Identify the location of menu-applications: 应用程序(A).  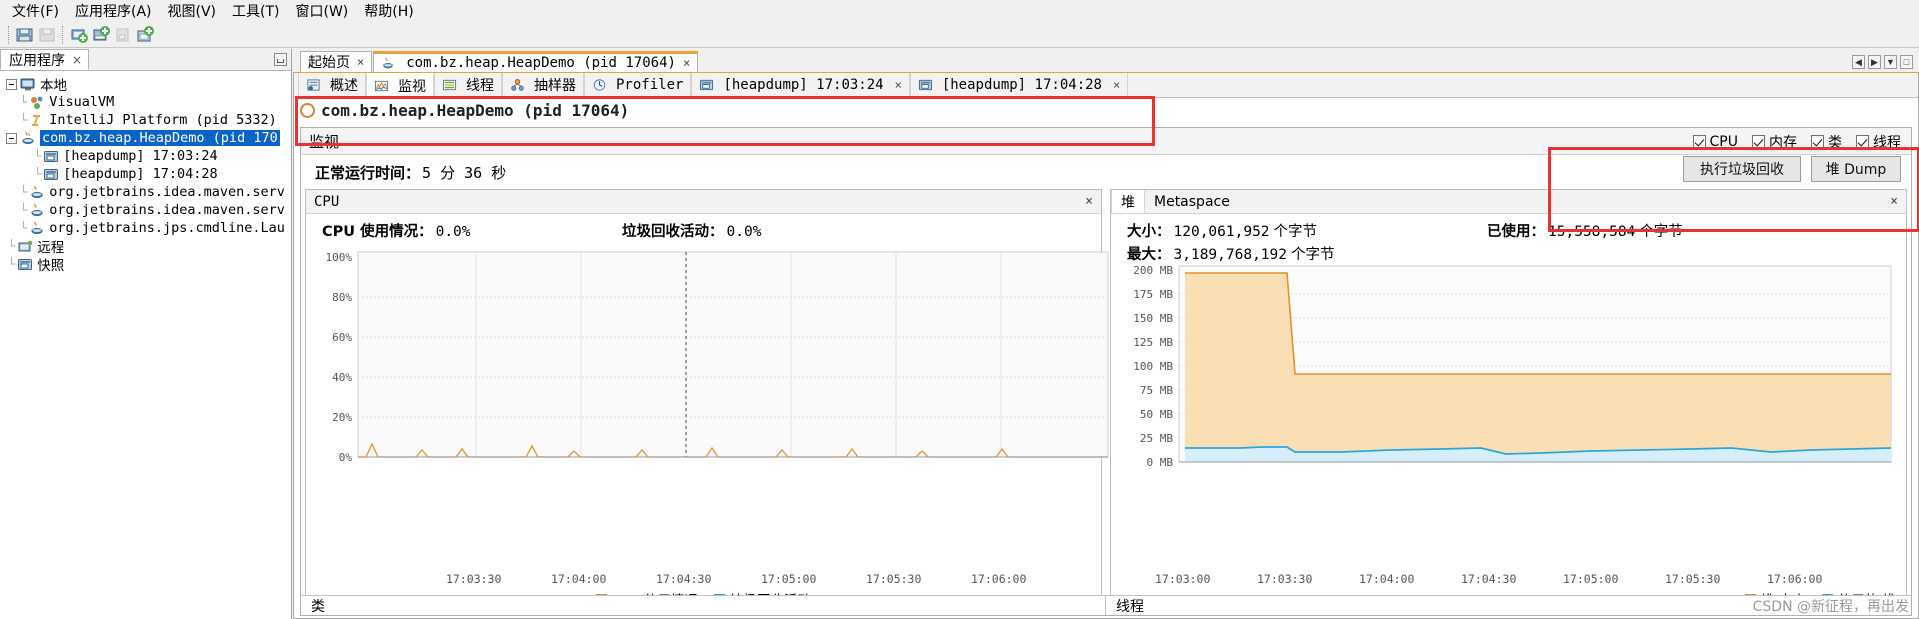
(113, 11).